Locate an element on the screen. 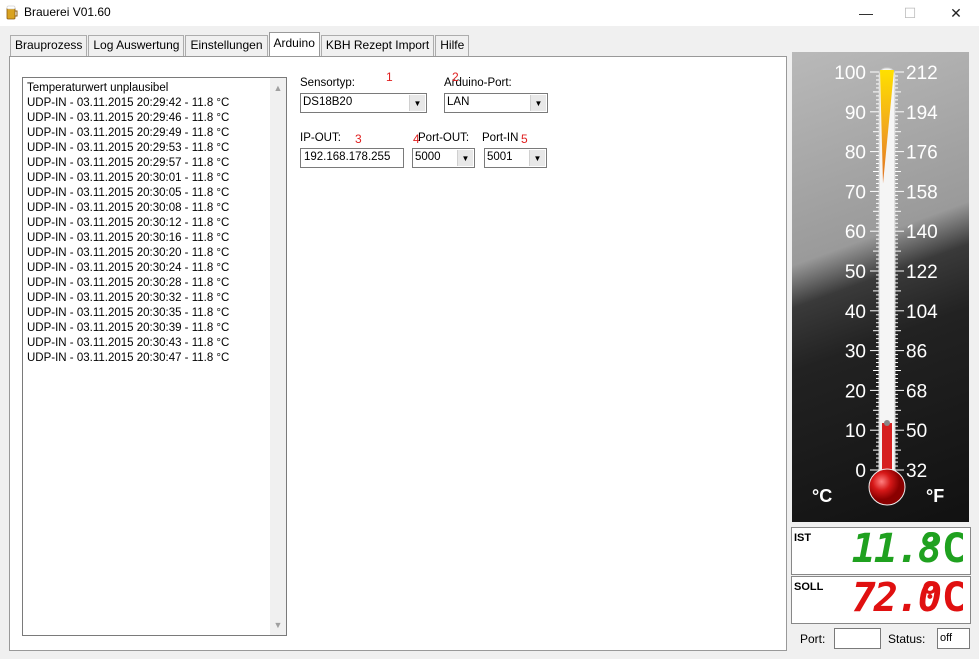 The image size is (979, 659). celsius-tick-label: 30 is located at coordinates (855, 352).